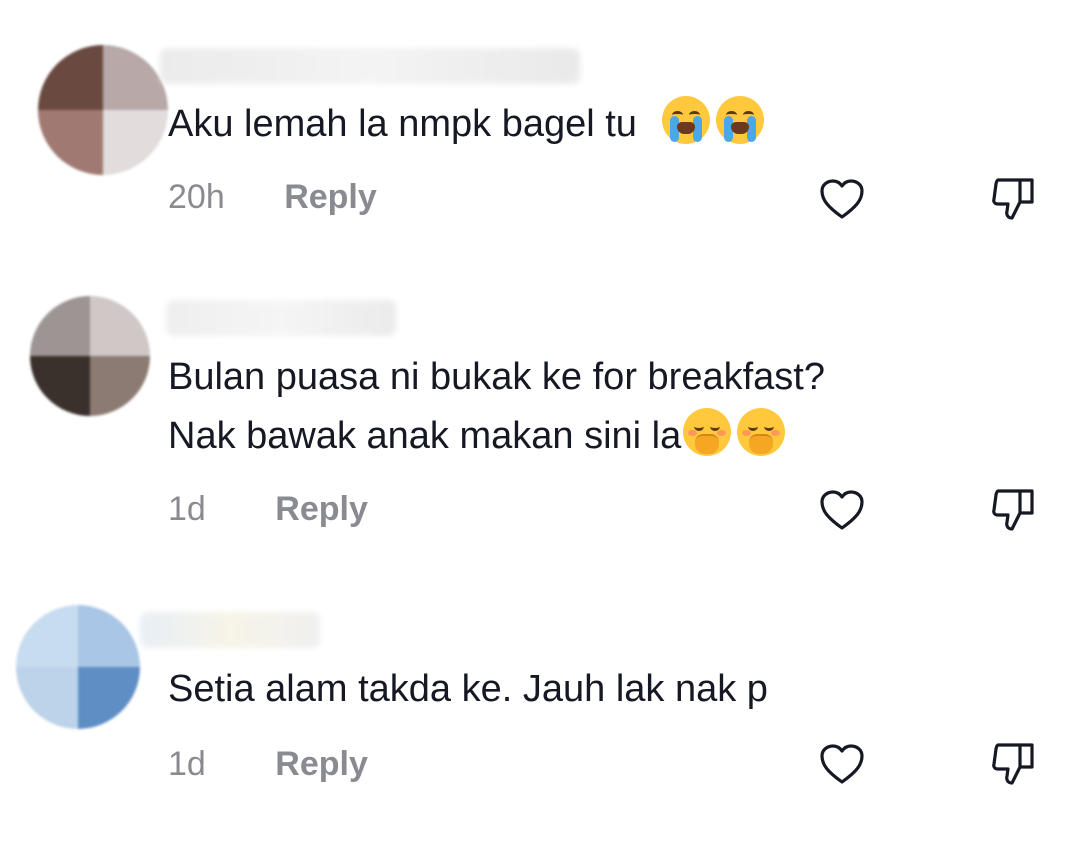  I want to click on reply-button: Reply, so click(321, 764).